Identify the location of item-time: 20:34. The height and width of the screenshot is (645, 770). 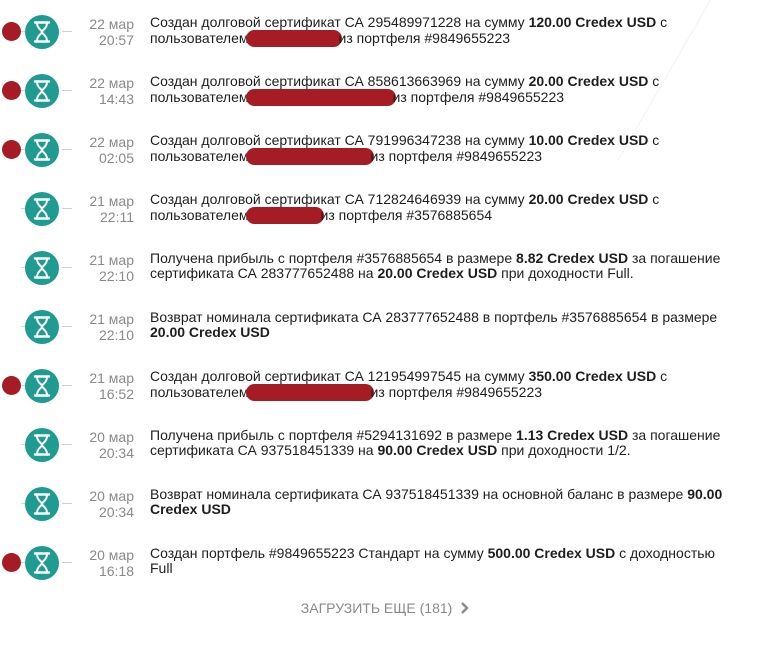
(116, 453).